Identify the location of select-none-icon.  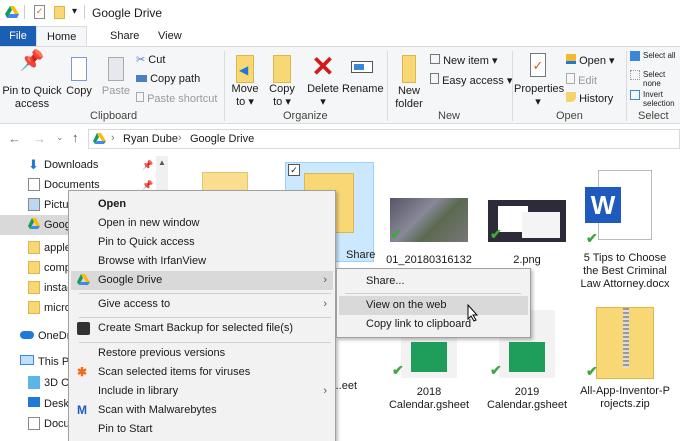
(635, 75).